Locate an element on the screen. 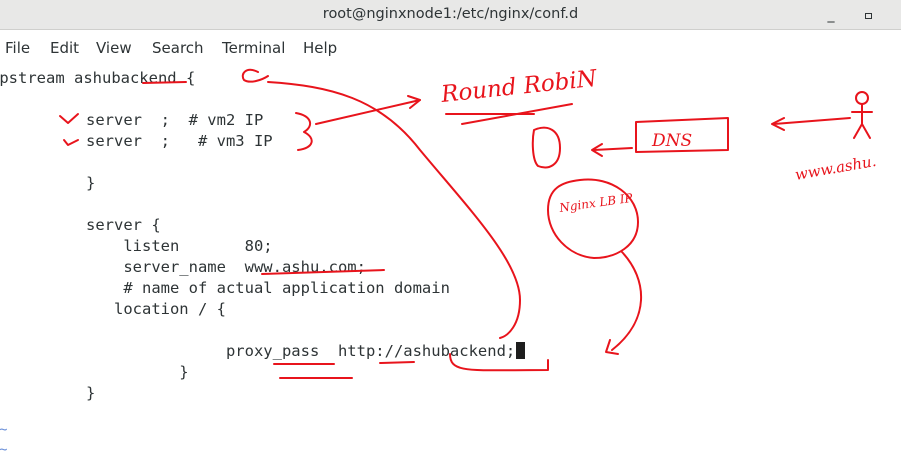 The height and width of the screenshot is (458, 901). window-titlebar: root@nginxnode1:/etc/nginx/conf.d _ is located at coordinates (450, 15).